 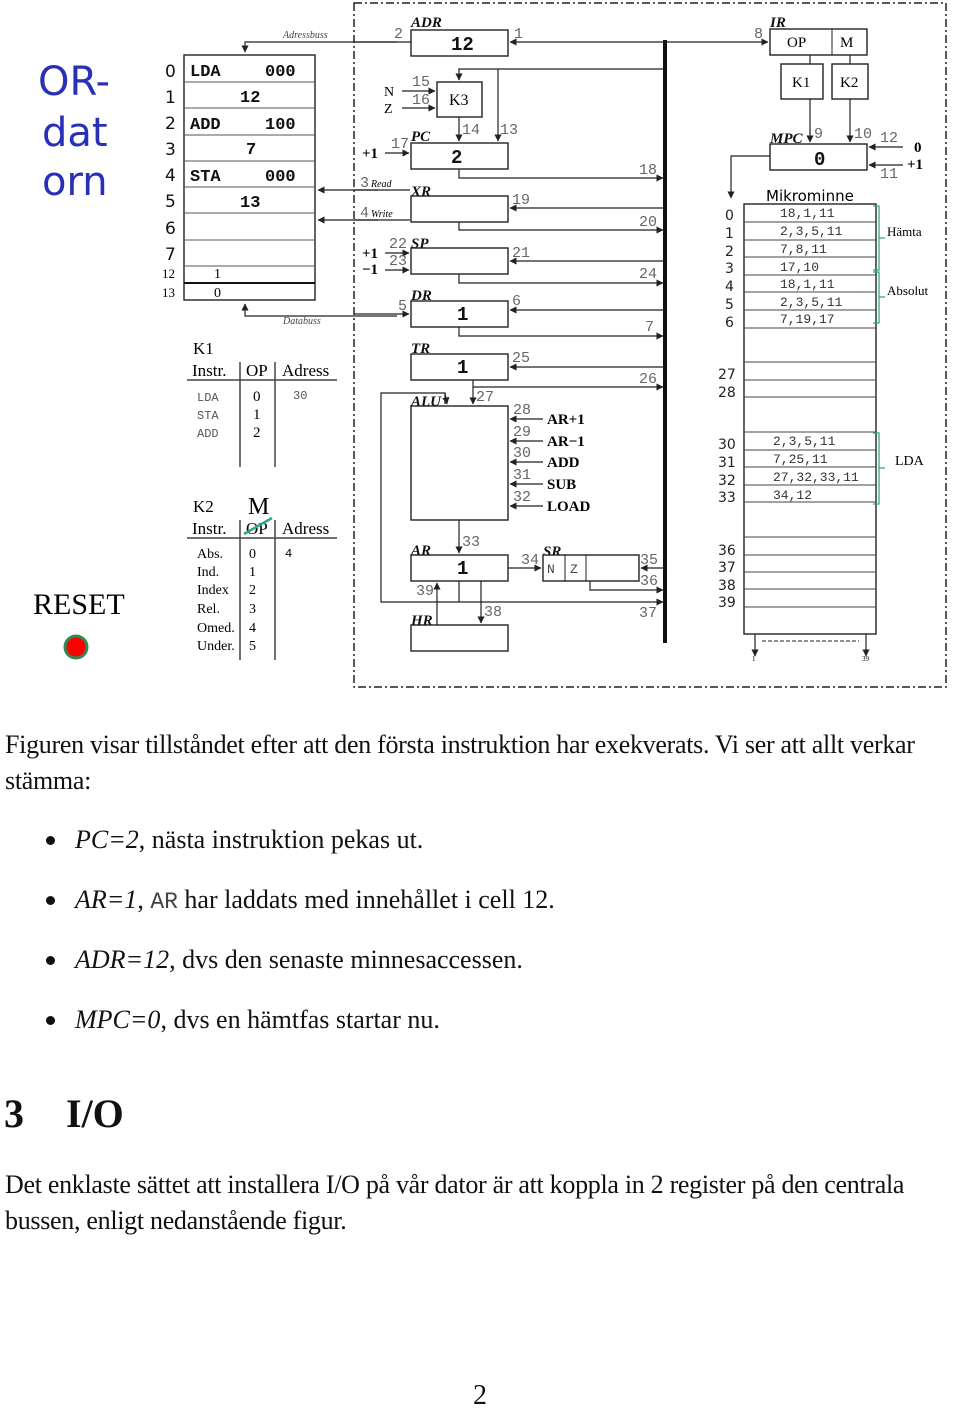 What do you see at coordinates (252, 572) in the screenshot?
I see `k2-op: 1` at bounding box center [252, 572].